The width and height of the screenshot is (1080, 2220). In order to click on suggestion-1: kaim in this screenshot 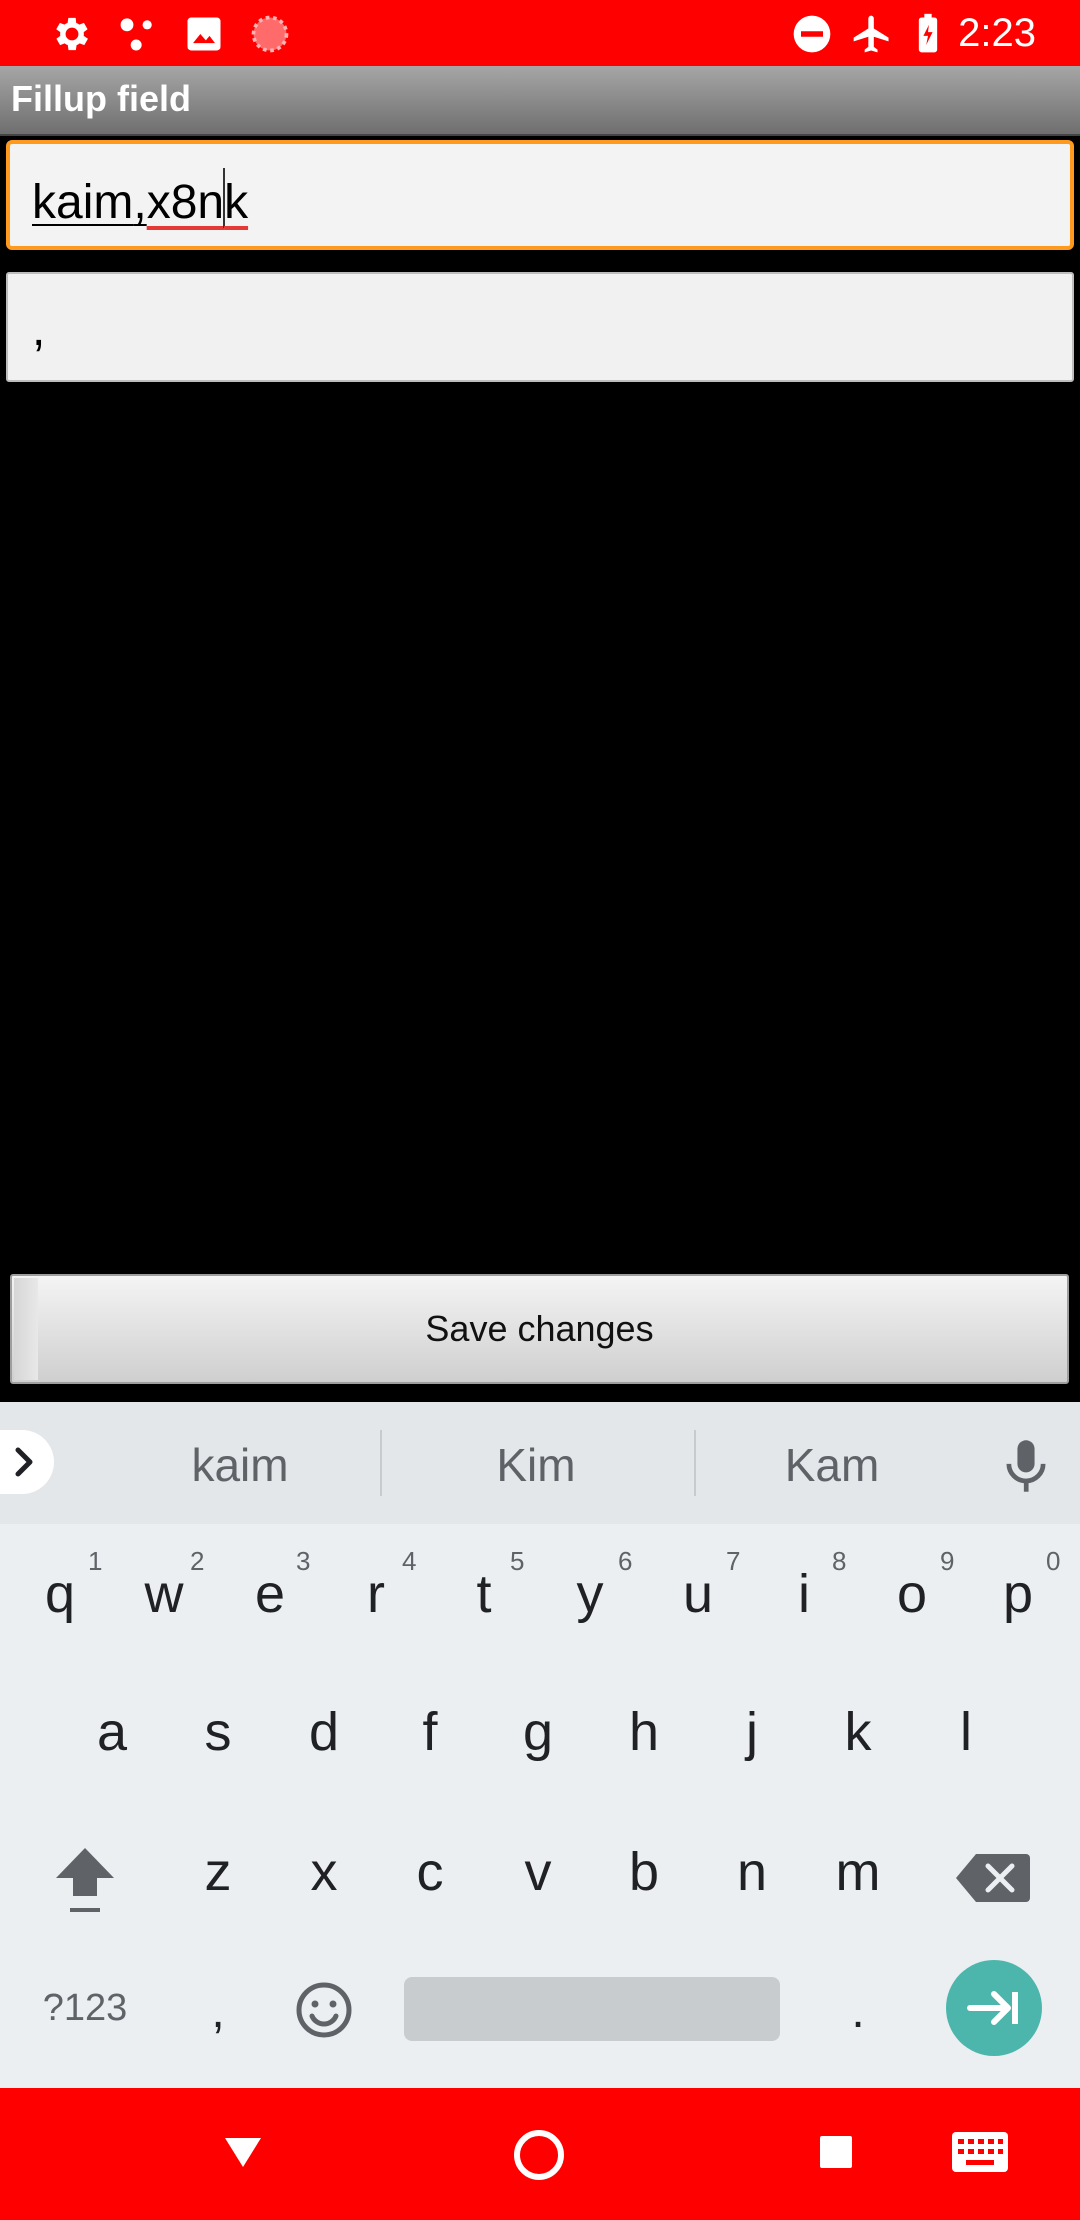, I will do `click(240, 1465)`.